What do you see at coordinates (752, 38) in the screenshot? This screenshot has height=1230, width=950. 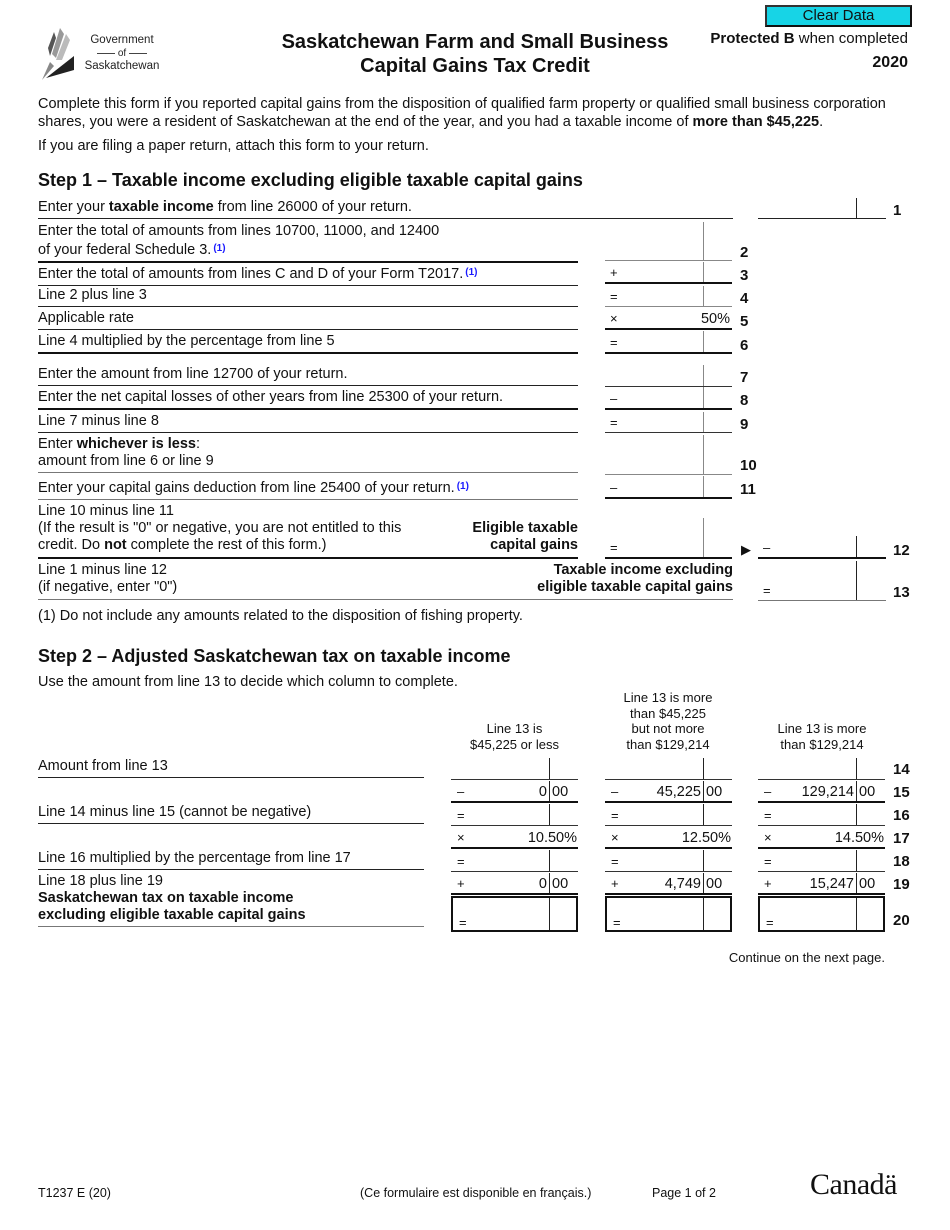 I see `protected-b-label: Protected B` at bounding box center [752, 38].